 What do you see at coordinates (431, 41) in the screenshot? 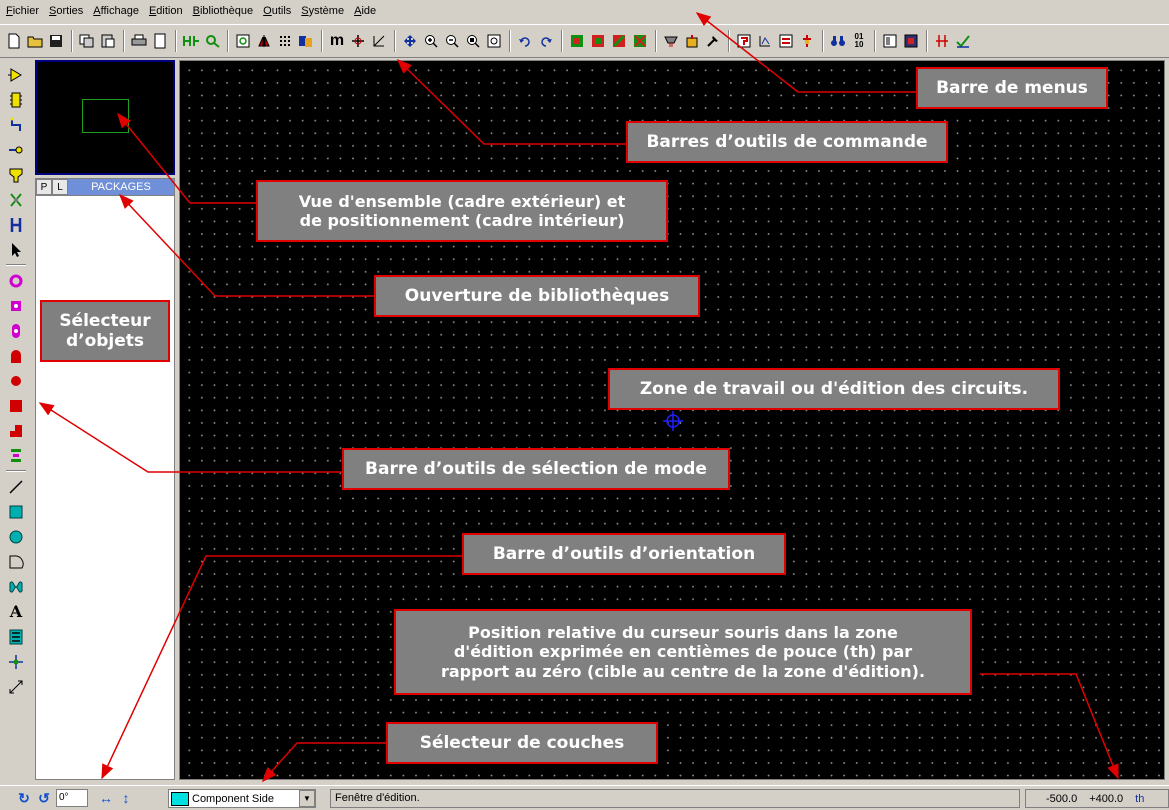
I see `zoom-in-icon` at bounding box center [431, 41].